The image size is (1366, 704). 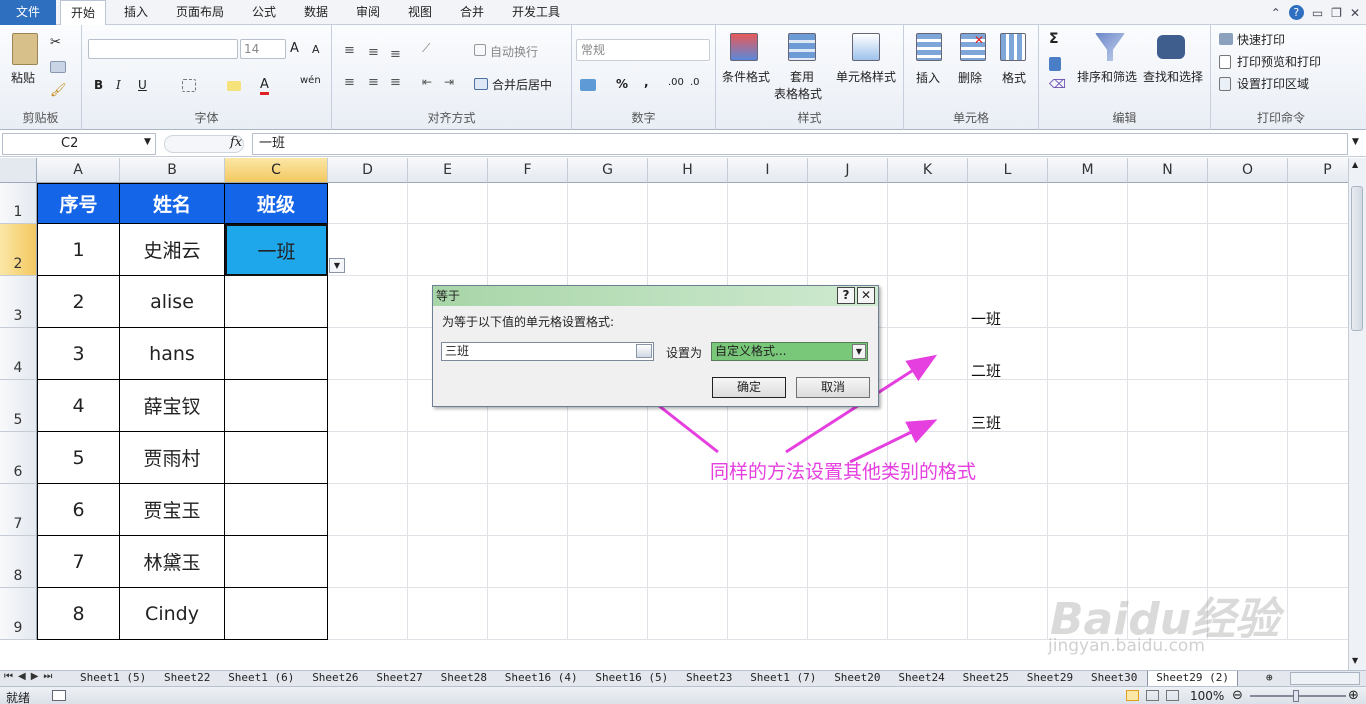 I want to click on dialog-close-button: ✕, so click(x=866, y=295).